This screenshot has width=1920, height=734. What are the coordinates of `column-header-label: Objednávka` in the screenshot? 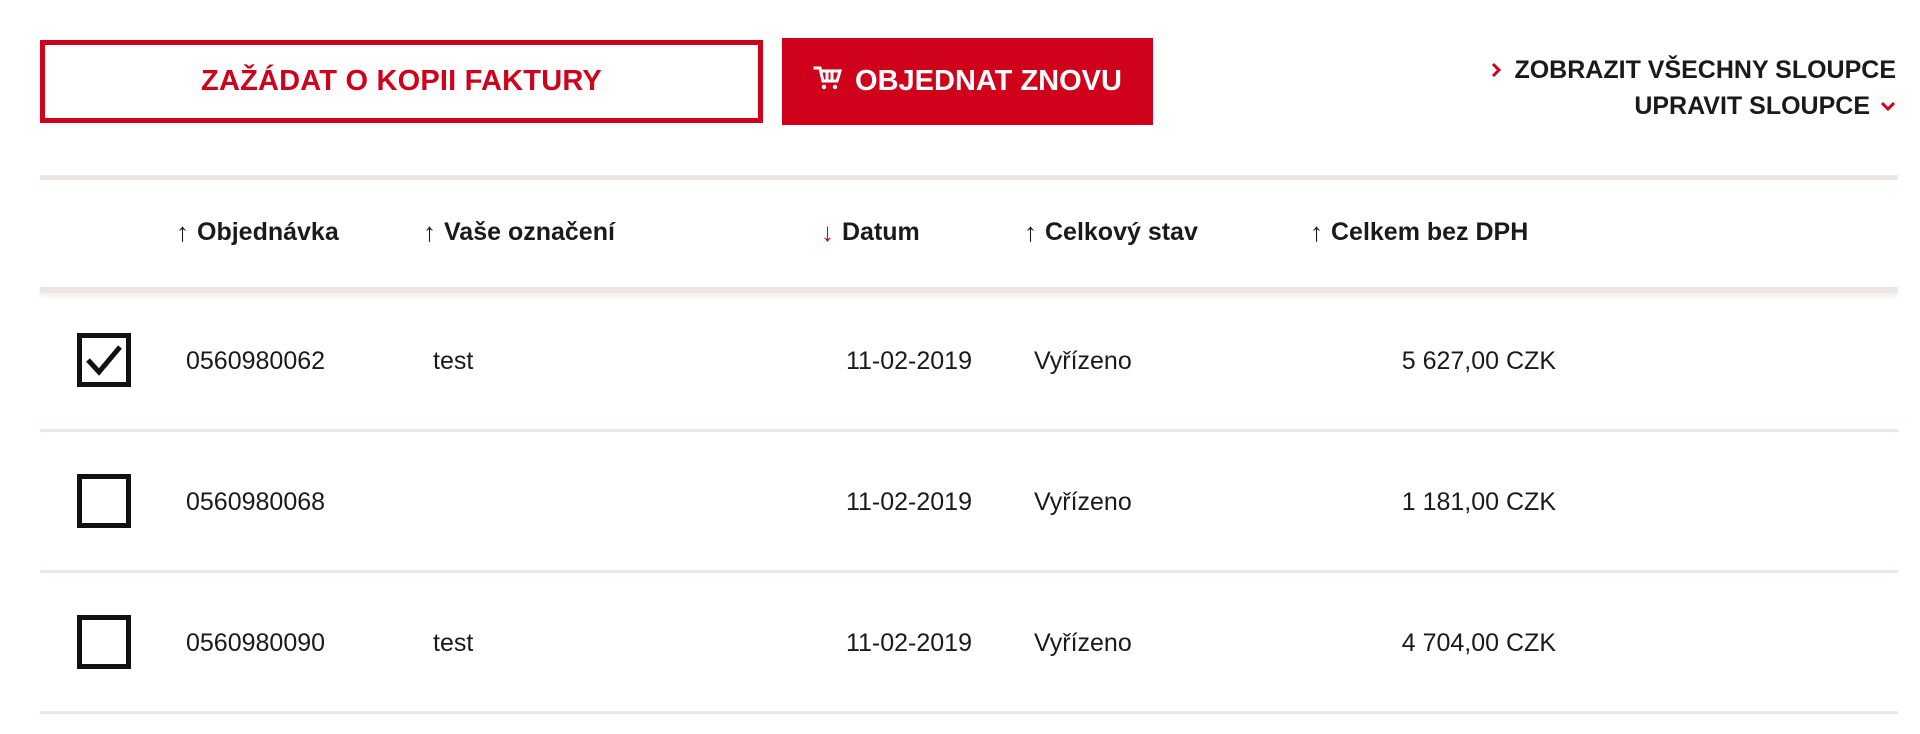 It's located at (268, 232).